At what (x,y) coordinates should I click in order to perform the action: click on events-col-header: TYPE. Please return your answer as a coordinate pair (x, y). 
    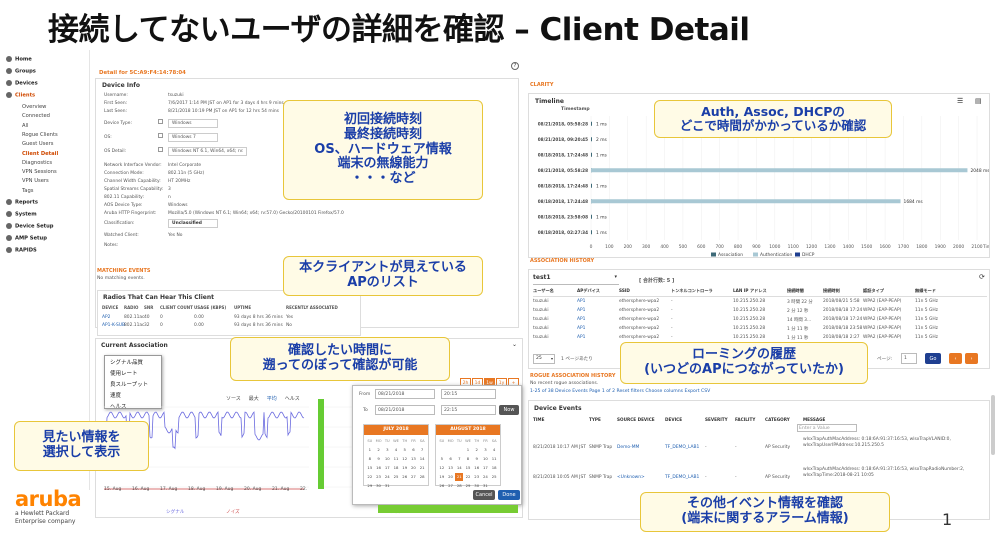
    Looking at the image, I should click on (595, 419).